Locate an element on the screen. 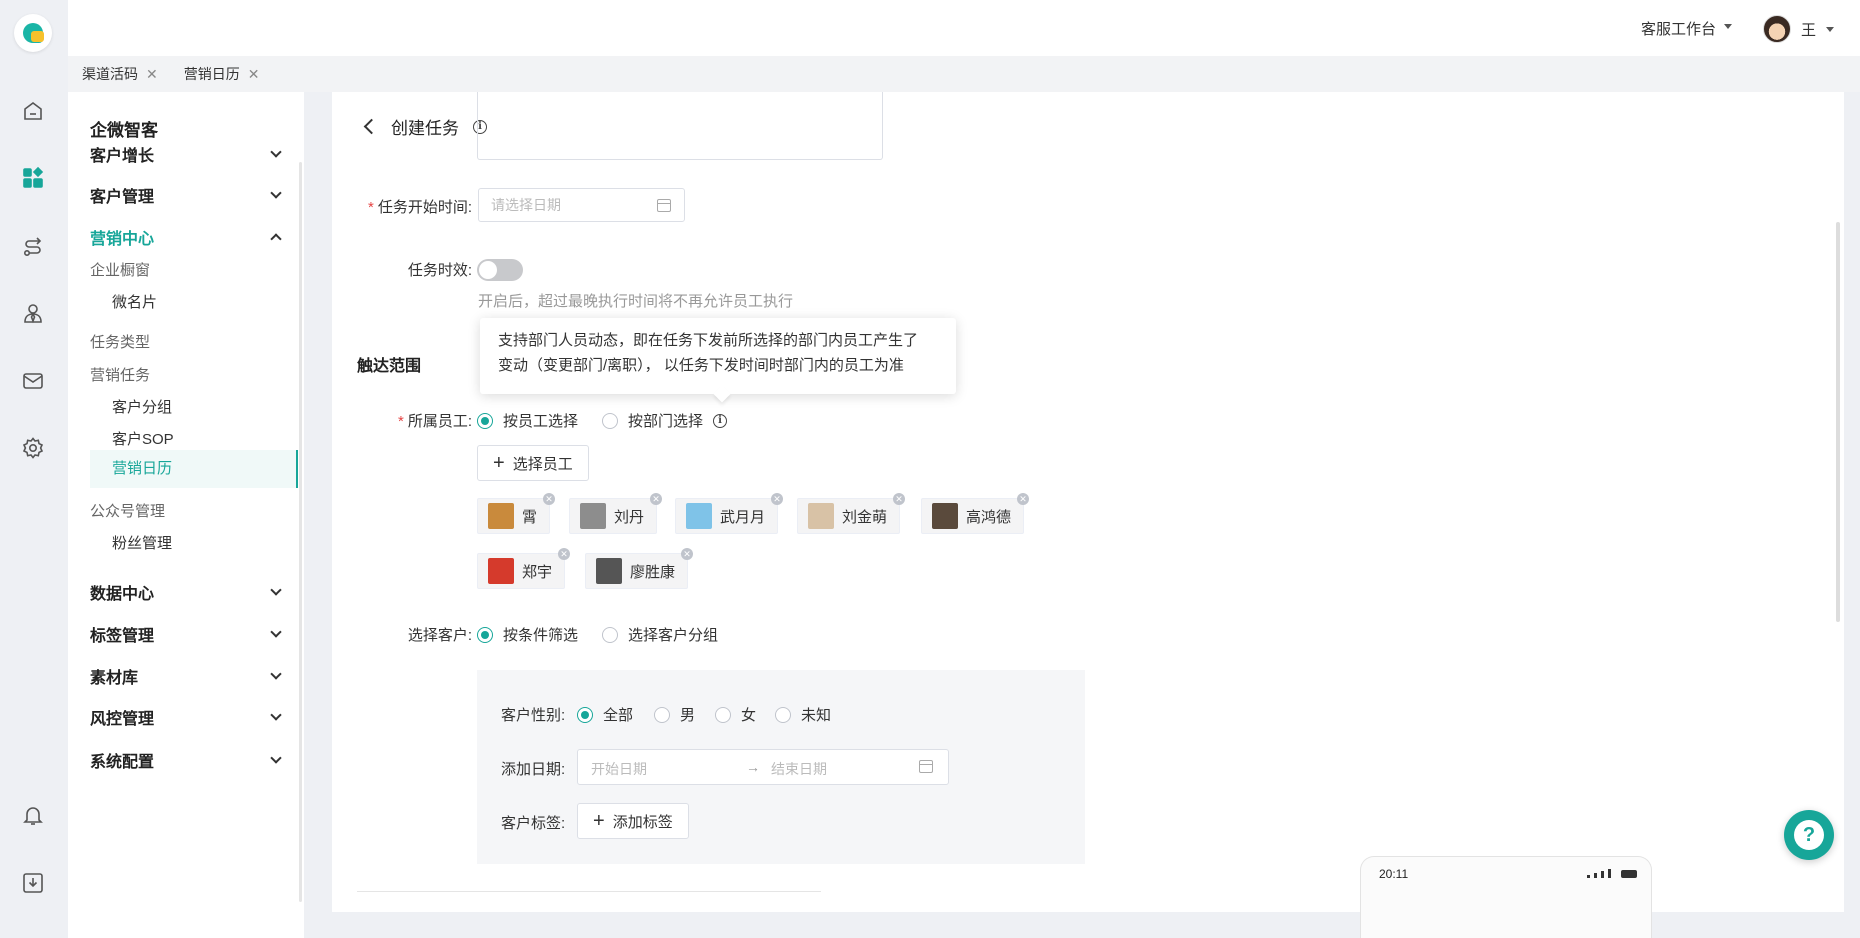  staff-chip: 郑宇 ✕ is located at coordinates (524, 568).